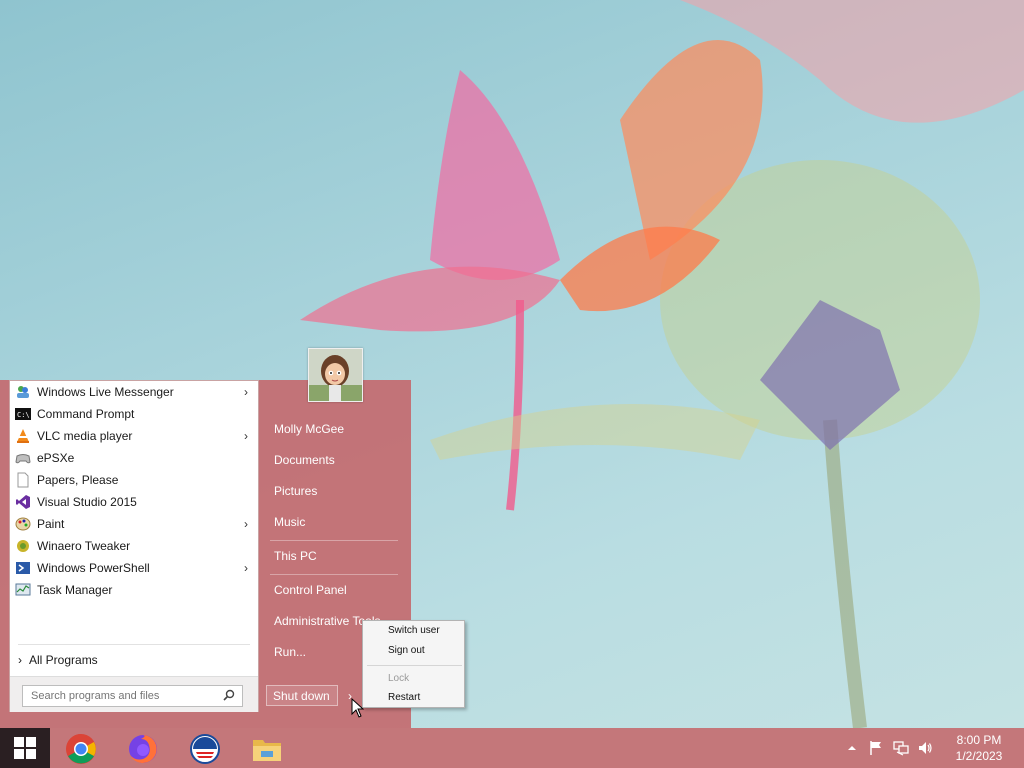 Image resolution: width=1024 pixels, height=768 pixels. Describe the element at coordinates (23, 436) in the screenshot. I see `vlc-icon` at that location.